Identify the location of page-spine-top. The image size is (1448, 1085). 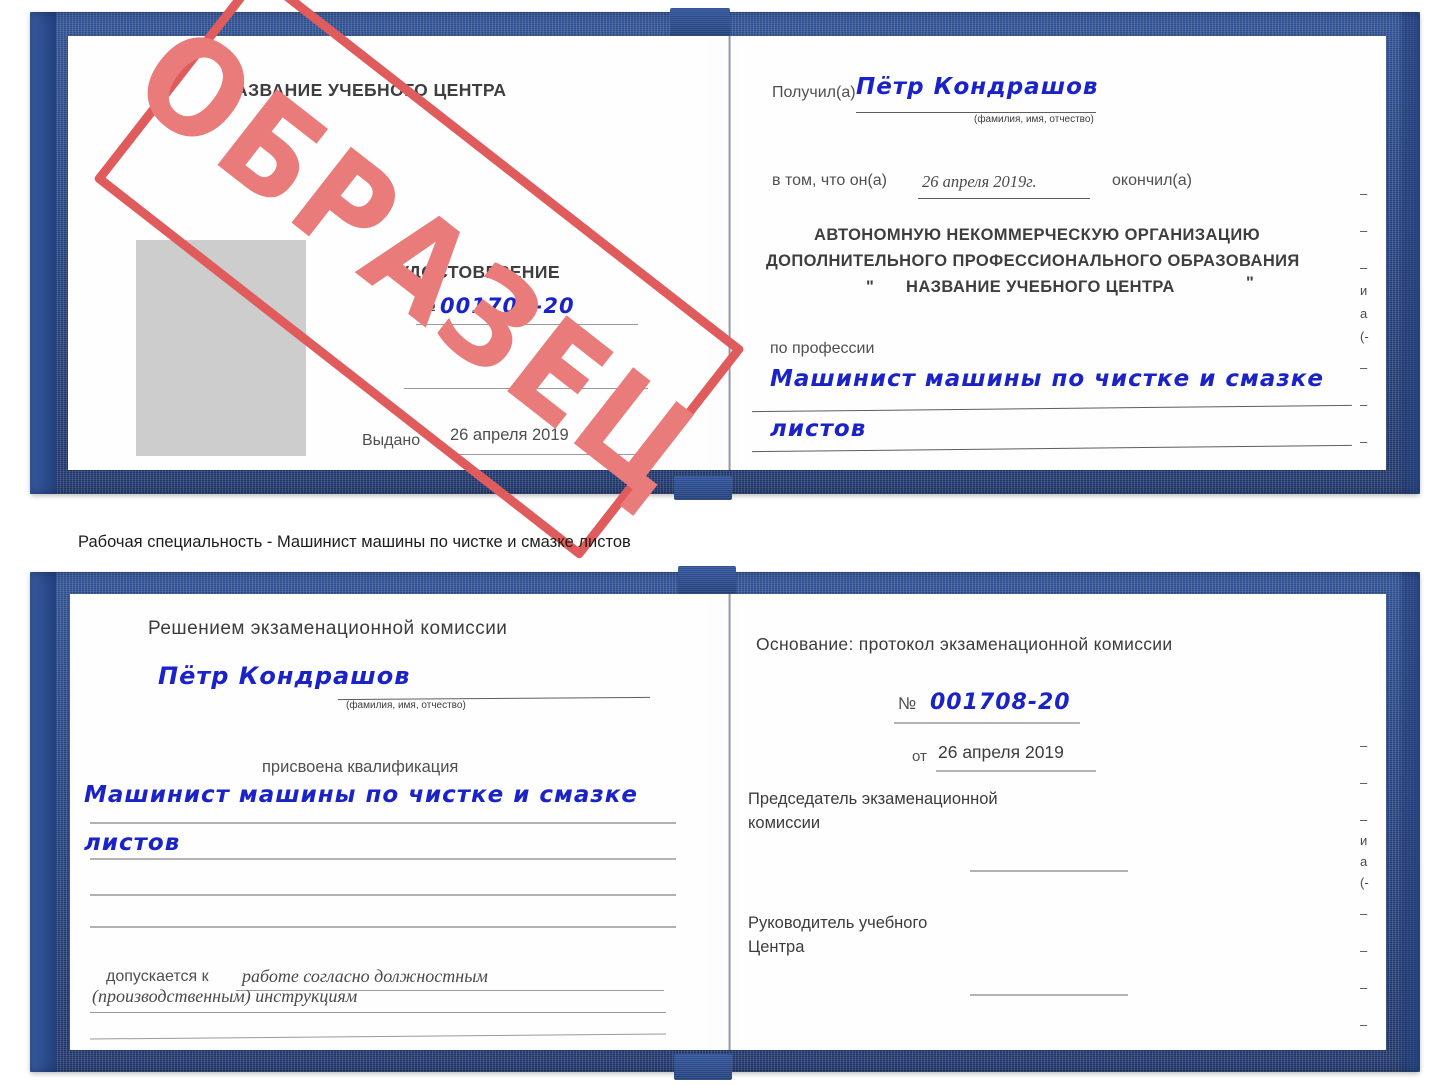
(729, 253).